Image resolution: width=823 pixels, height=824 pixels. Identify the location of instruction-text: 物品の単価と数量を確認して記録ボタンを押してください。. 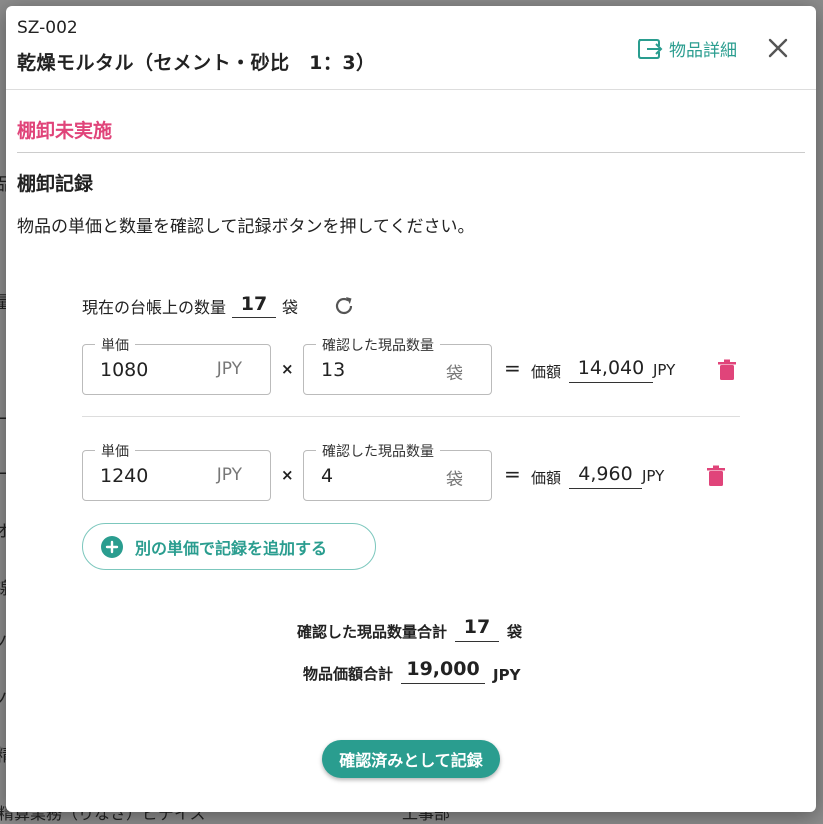
(246, 227).